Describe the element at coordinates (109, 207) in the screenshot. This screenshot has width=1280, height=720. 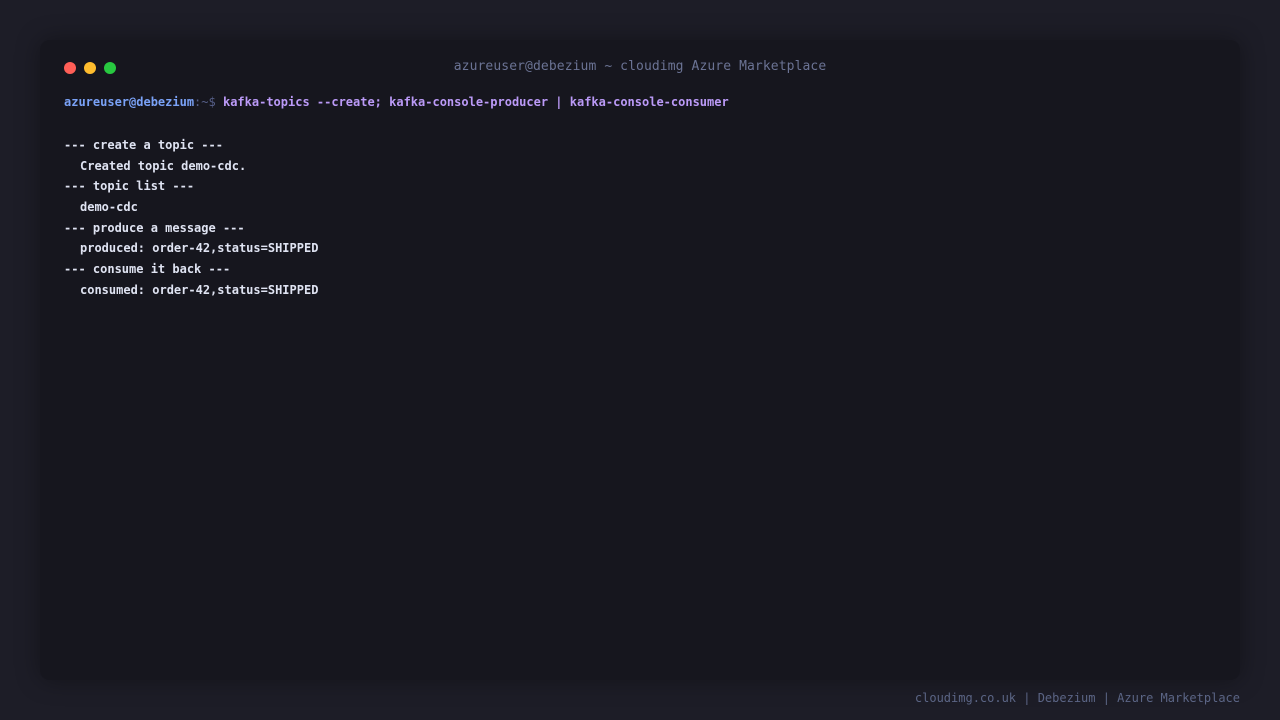
I see `output-line: demo-cdc` at that location.